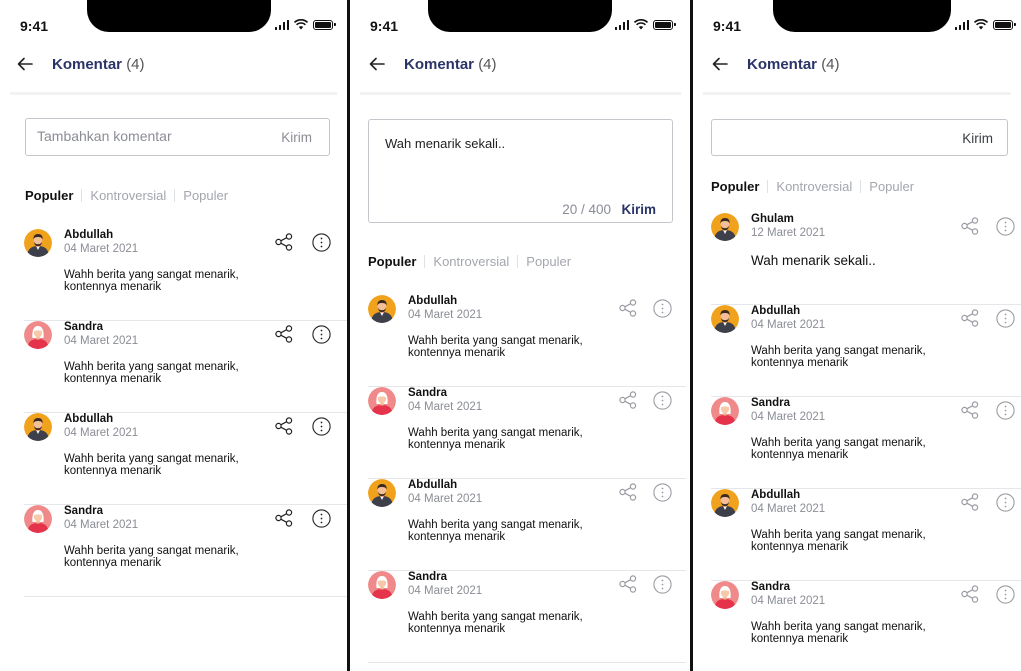  Describe the element at coordinates (866, 259) in the screenshot. I see `comment-item: Ghulam 12 Maret 2021 Wah menarik sekali..` at that location.